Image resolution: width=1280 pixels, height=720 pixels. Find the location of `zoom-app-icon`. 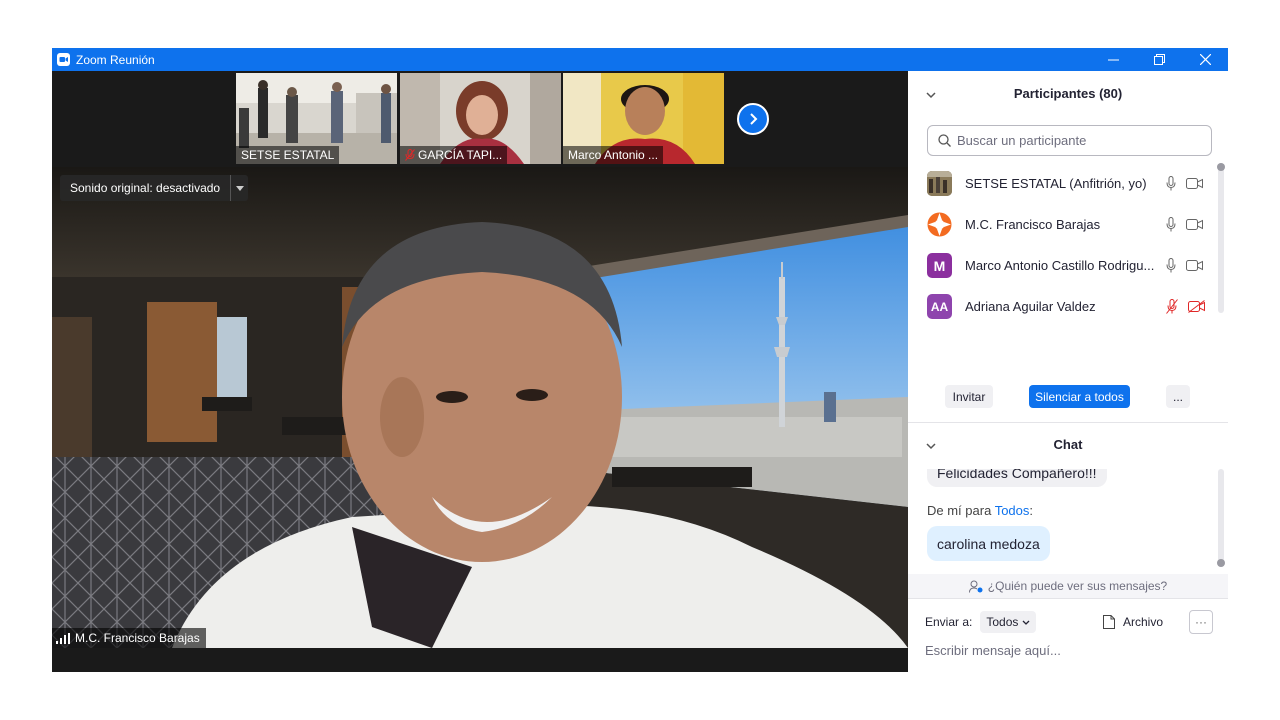

zoom-app-icon is located at coordinates (63, 59).